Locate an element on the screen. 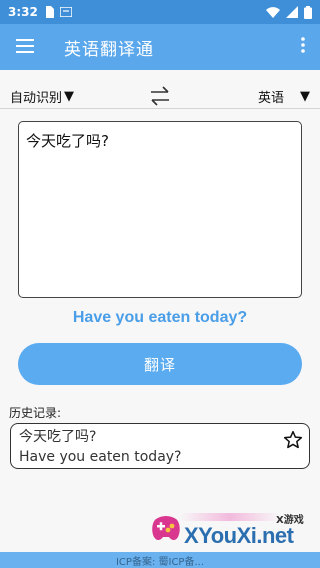 This screenshot has height=568, width=320. translation-result: Have you eaten today? is located at coordinates (160, 317).